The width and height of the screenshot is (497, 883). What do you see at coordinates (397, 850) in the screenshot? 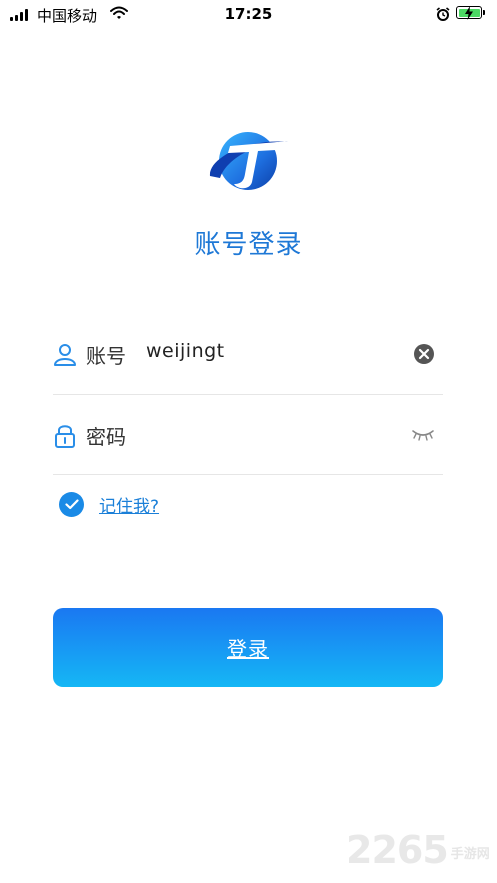
I see `watermark-number: 2265` at bounding box center [397, 850].